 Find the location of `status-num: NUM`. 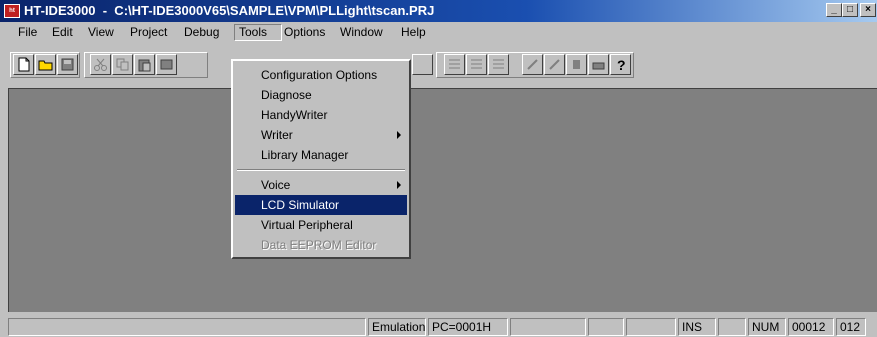

status-num: NUM is located at coordinates (767, 327).